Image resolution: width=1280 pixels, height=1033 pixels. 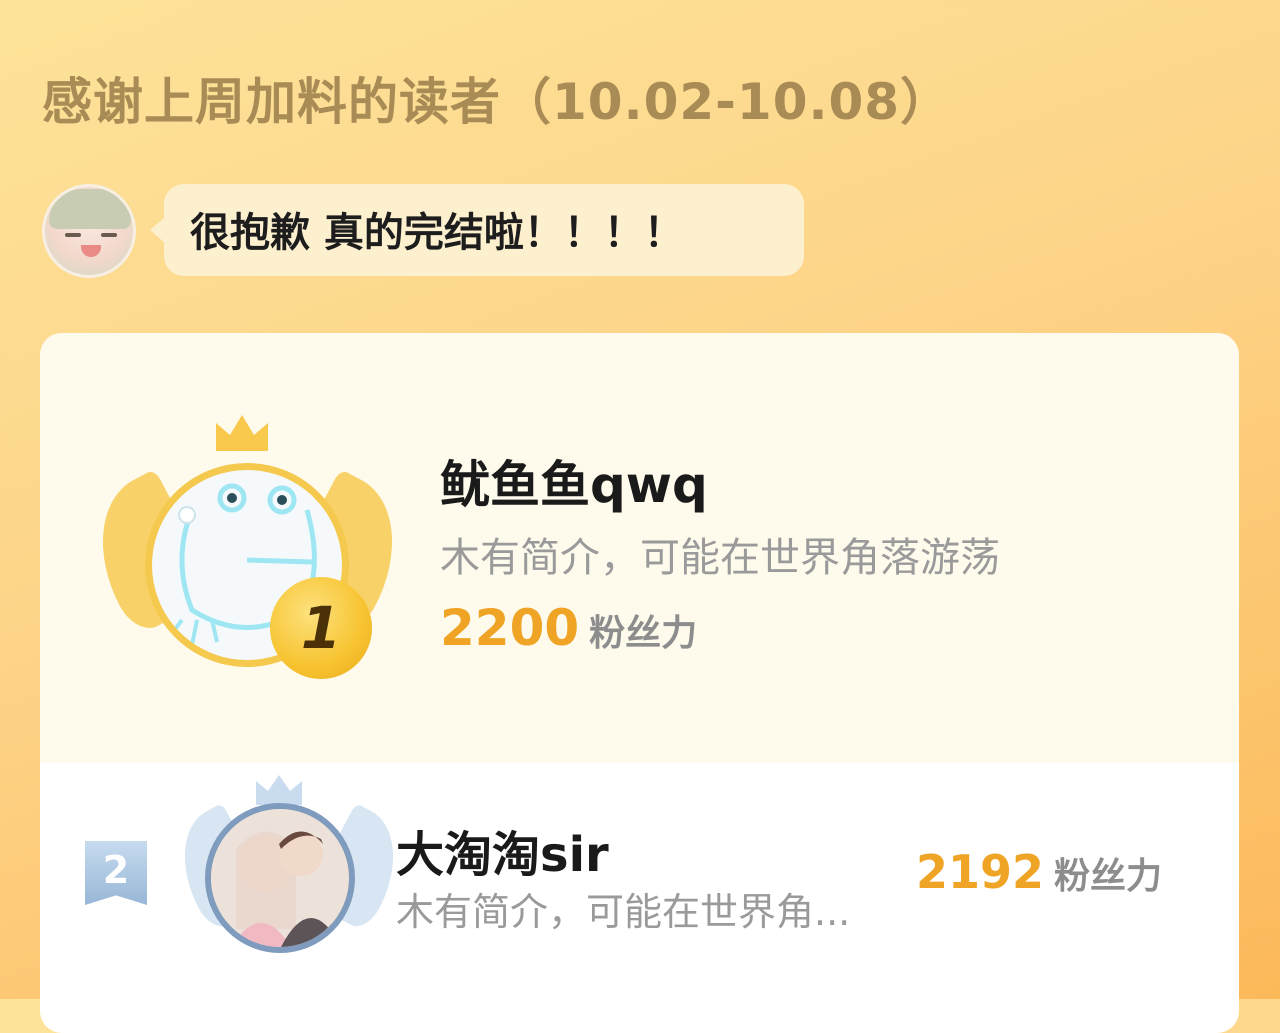 I want to click on rank-2-score-value: 2192, so click(x=980, y=872).